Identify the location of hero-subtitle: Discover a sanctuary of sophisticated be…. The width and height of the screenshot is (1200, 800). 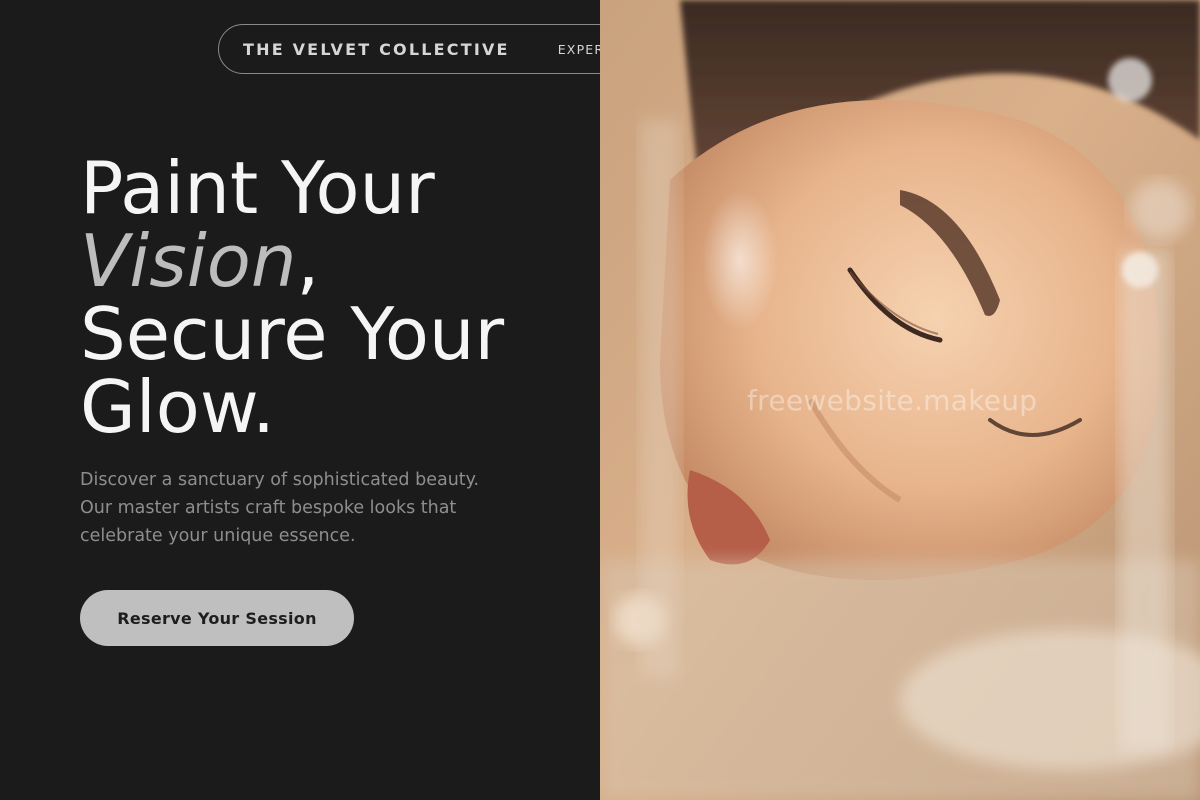
(280, 508).